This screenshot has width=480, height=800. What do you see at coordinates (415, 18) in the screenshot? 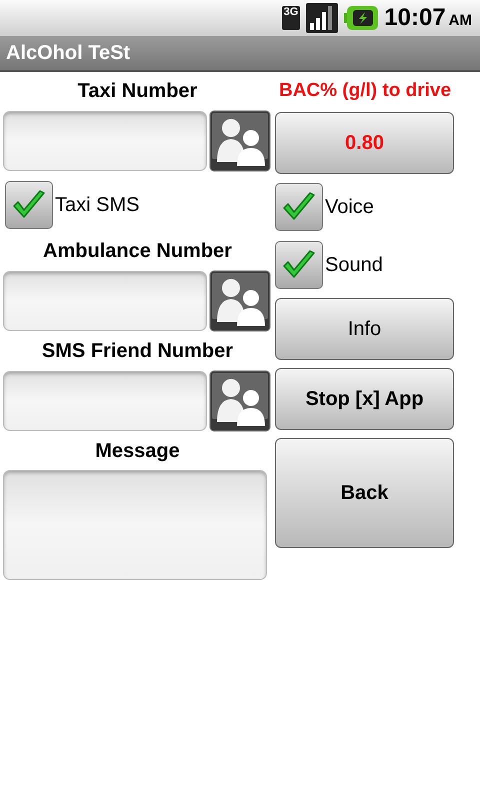
I see `clock-time: 10:07` at bounding box center [415, 18].